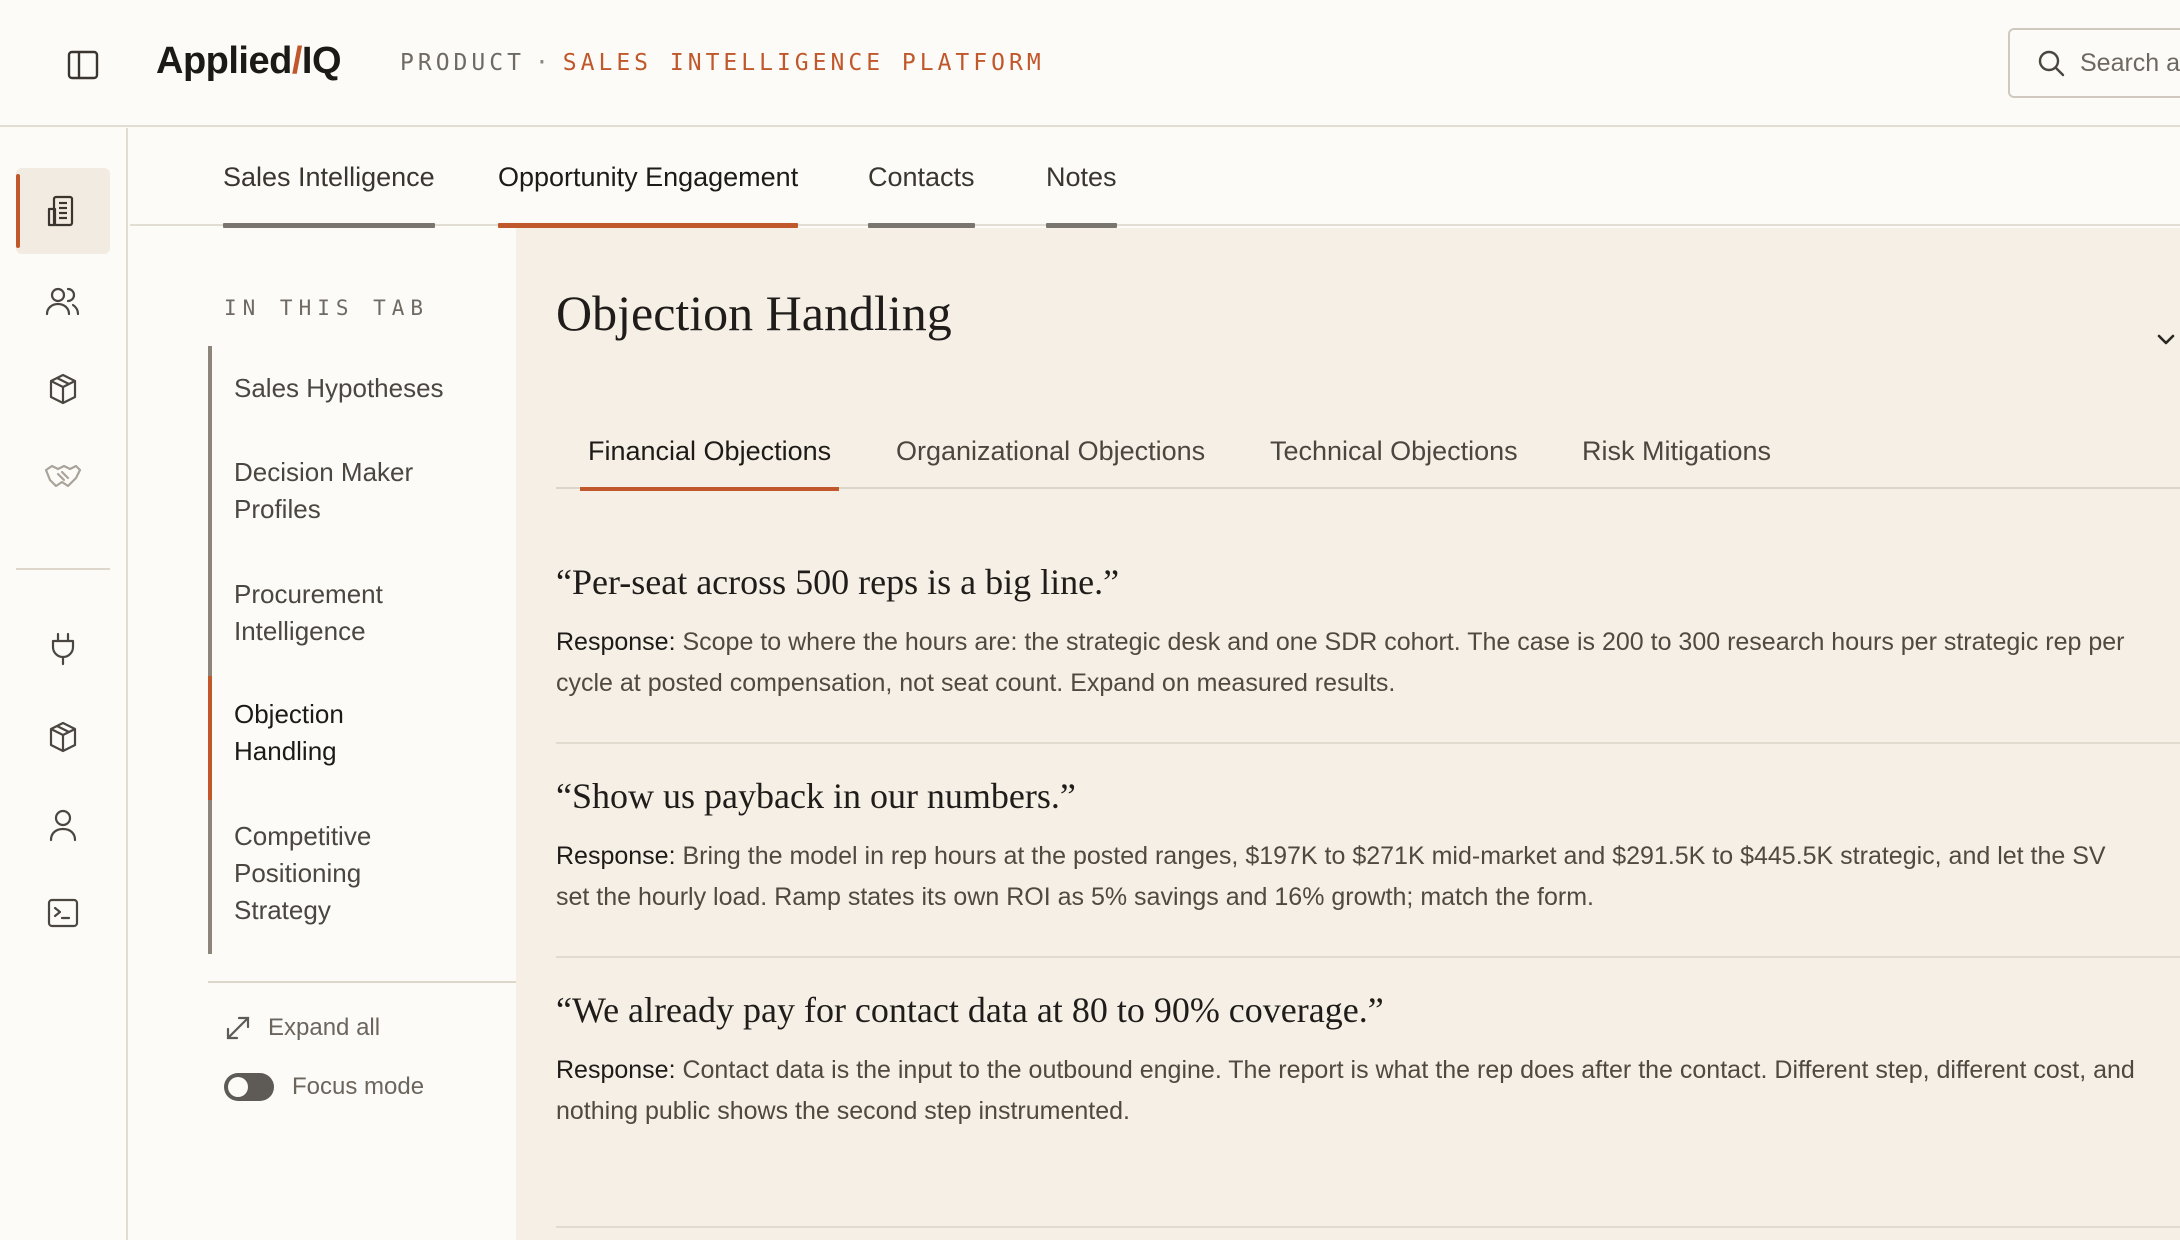 This screenshot has height=1240, width=2180. I want to click on building-icon, so click(60, 211).